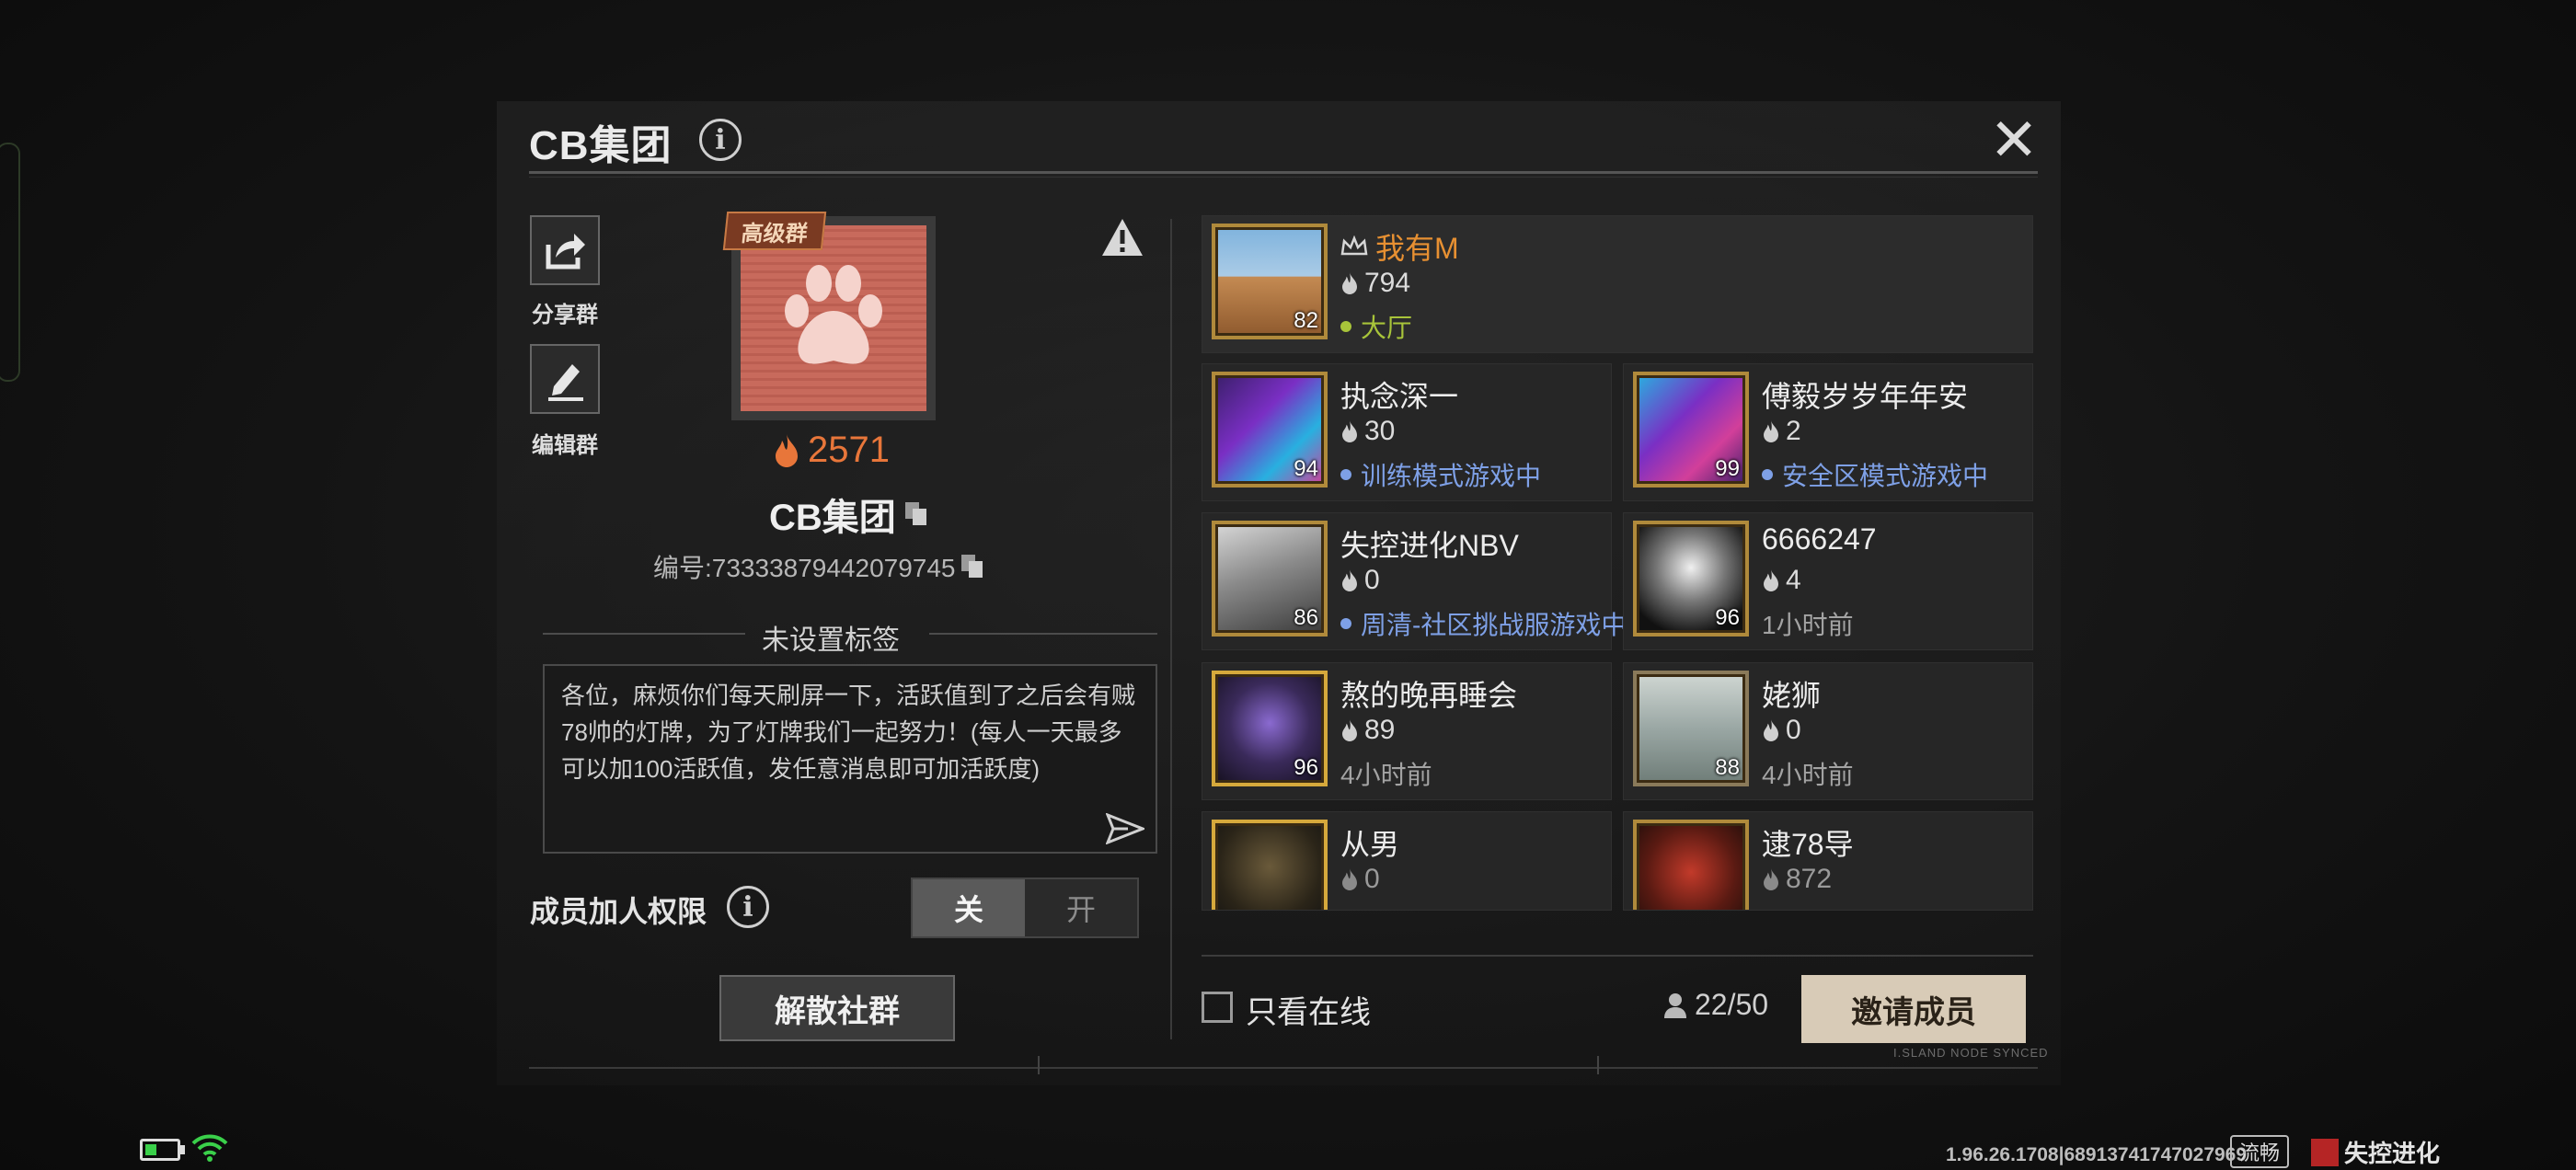  I want to click on member-card: 从男 0, so click(1407, 861).